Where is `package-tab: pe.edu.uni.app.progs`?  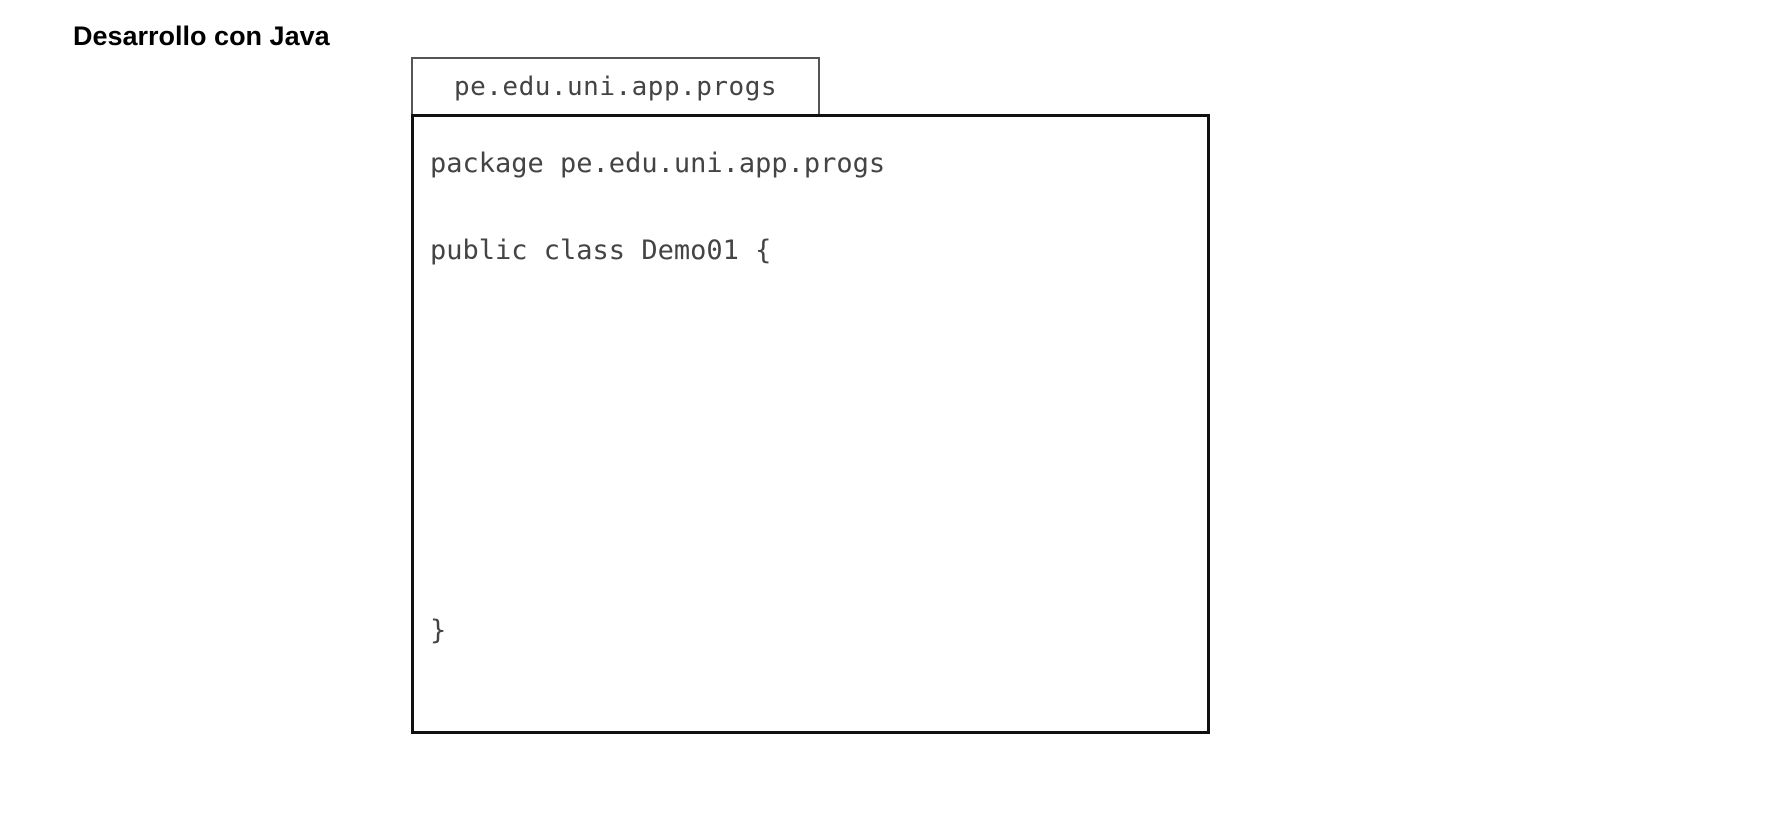
package-tab: pe.edu.uni.app.progs is located at coordinates (615, 85).